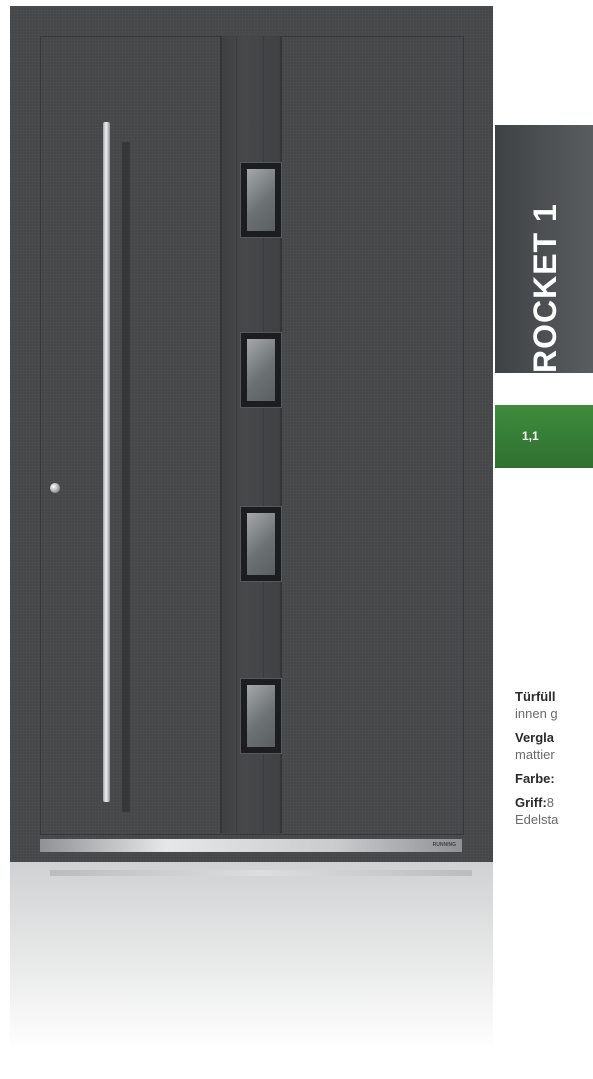 The image size is (593, 1079). I want to click on spec-item-fill: Türfüll innen g, so click(554, 705).